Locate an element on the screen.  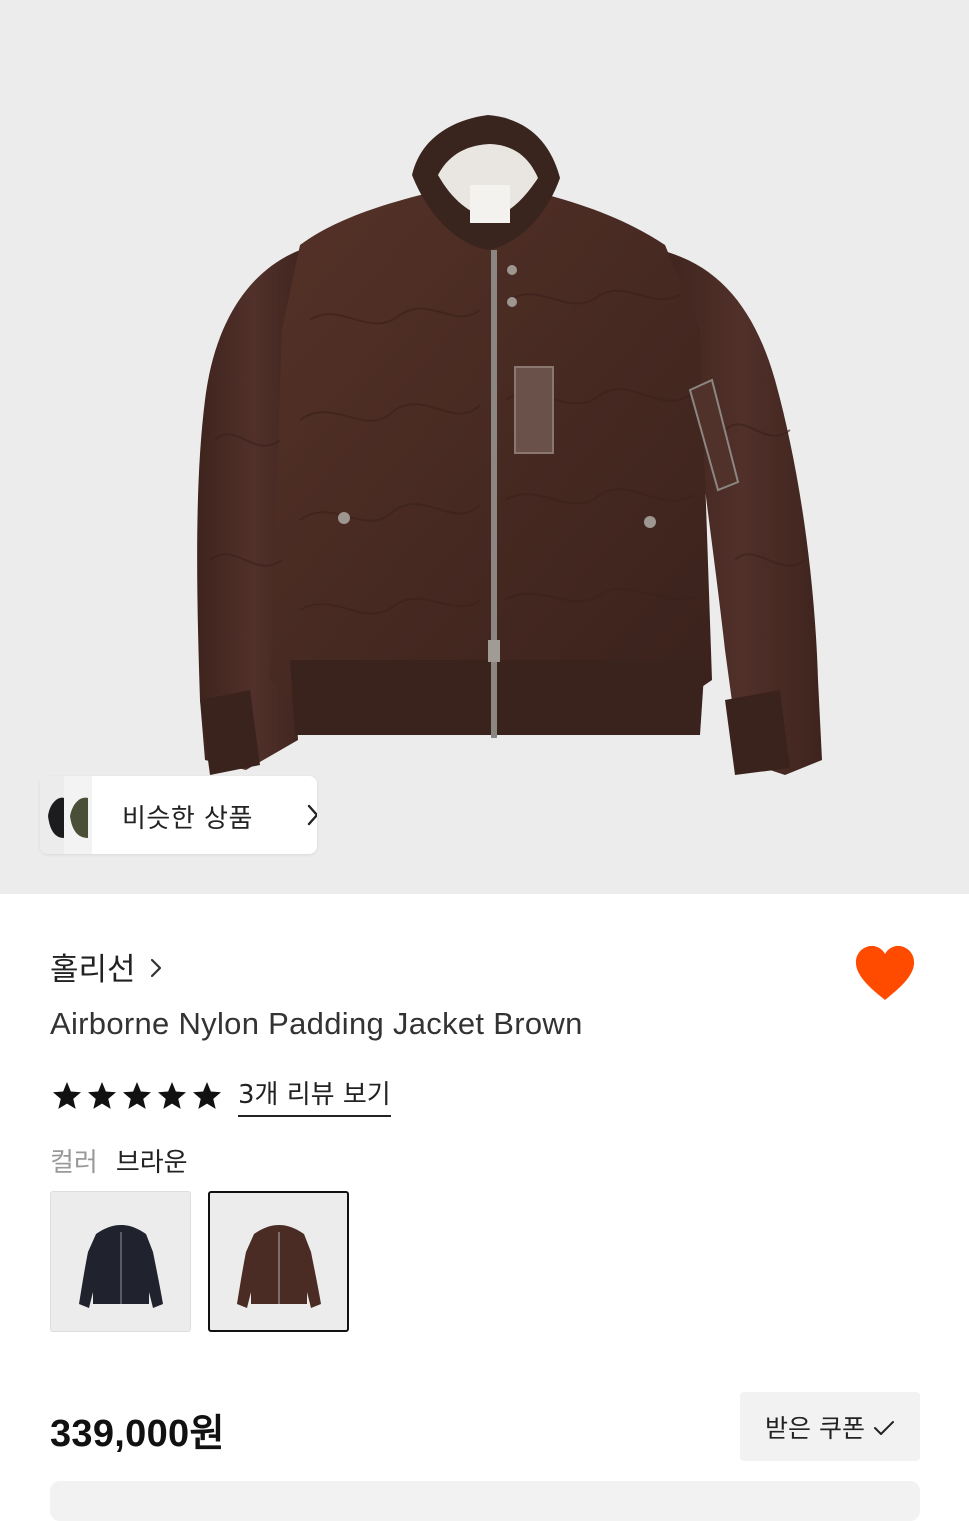
rating-row: 3개 리뷰 보기 is located at coordinates (220, 1095).